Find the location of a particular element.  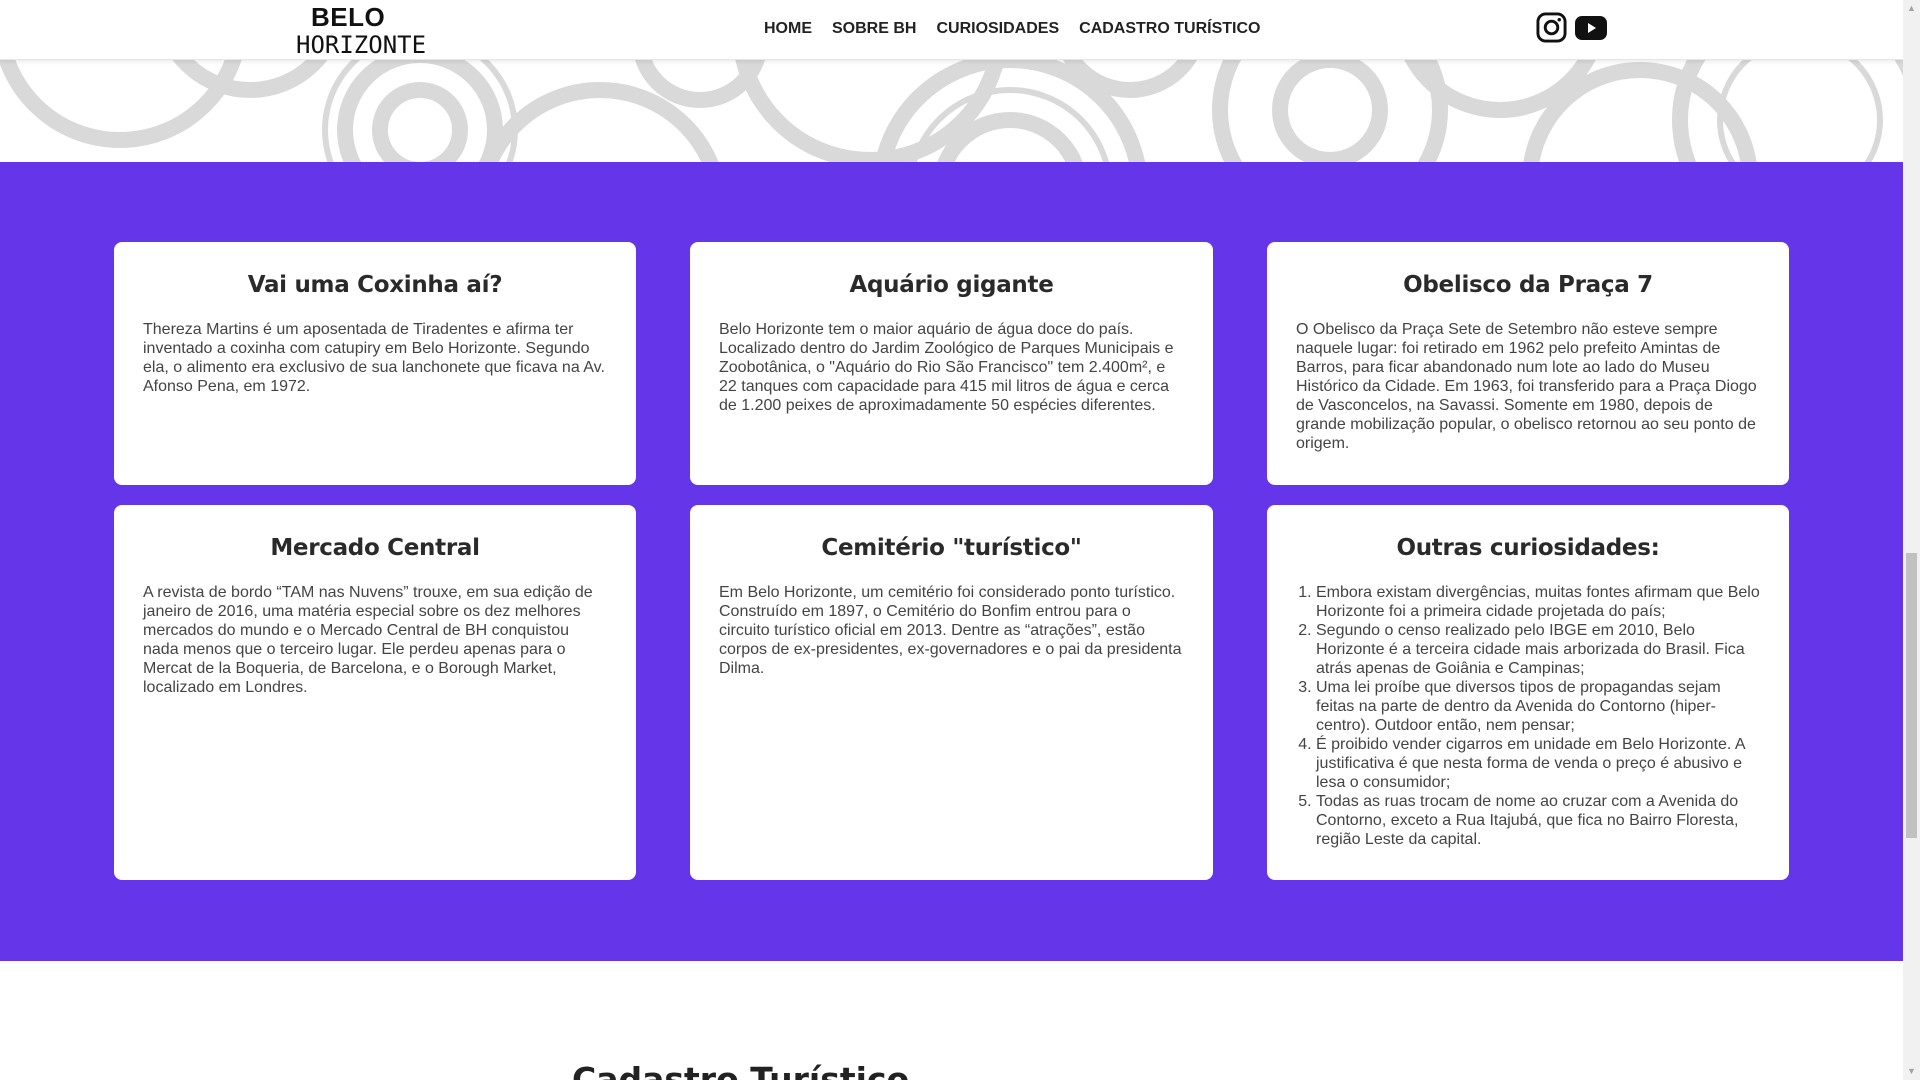

nav-link-cadastro-turistico: CADASTRO TURÍSTICO is located at coordinates (1169, 29).